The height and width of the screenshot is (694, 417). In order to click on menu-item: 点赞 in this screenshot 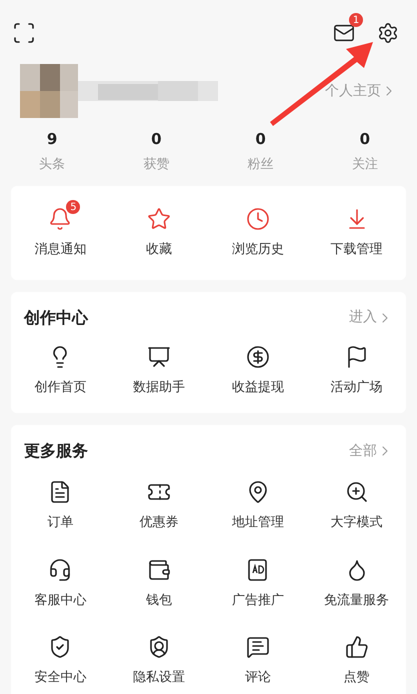, I will do `click(356, 661)`.